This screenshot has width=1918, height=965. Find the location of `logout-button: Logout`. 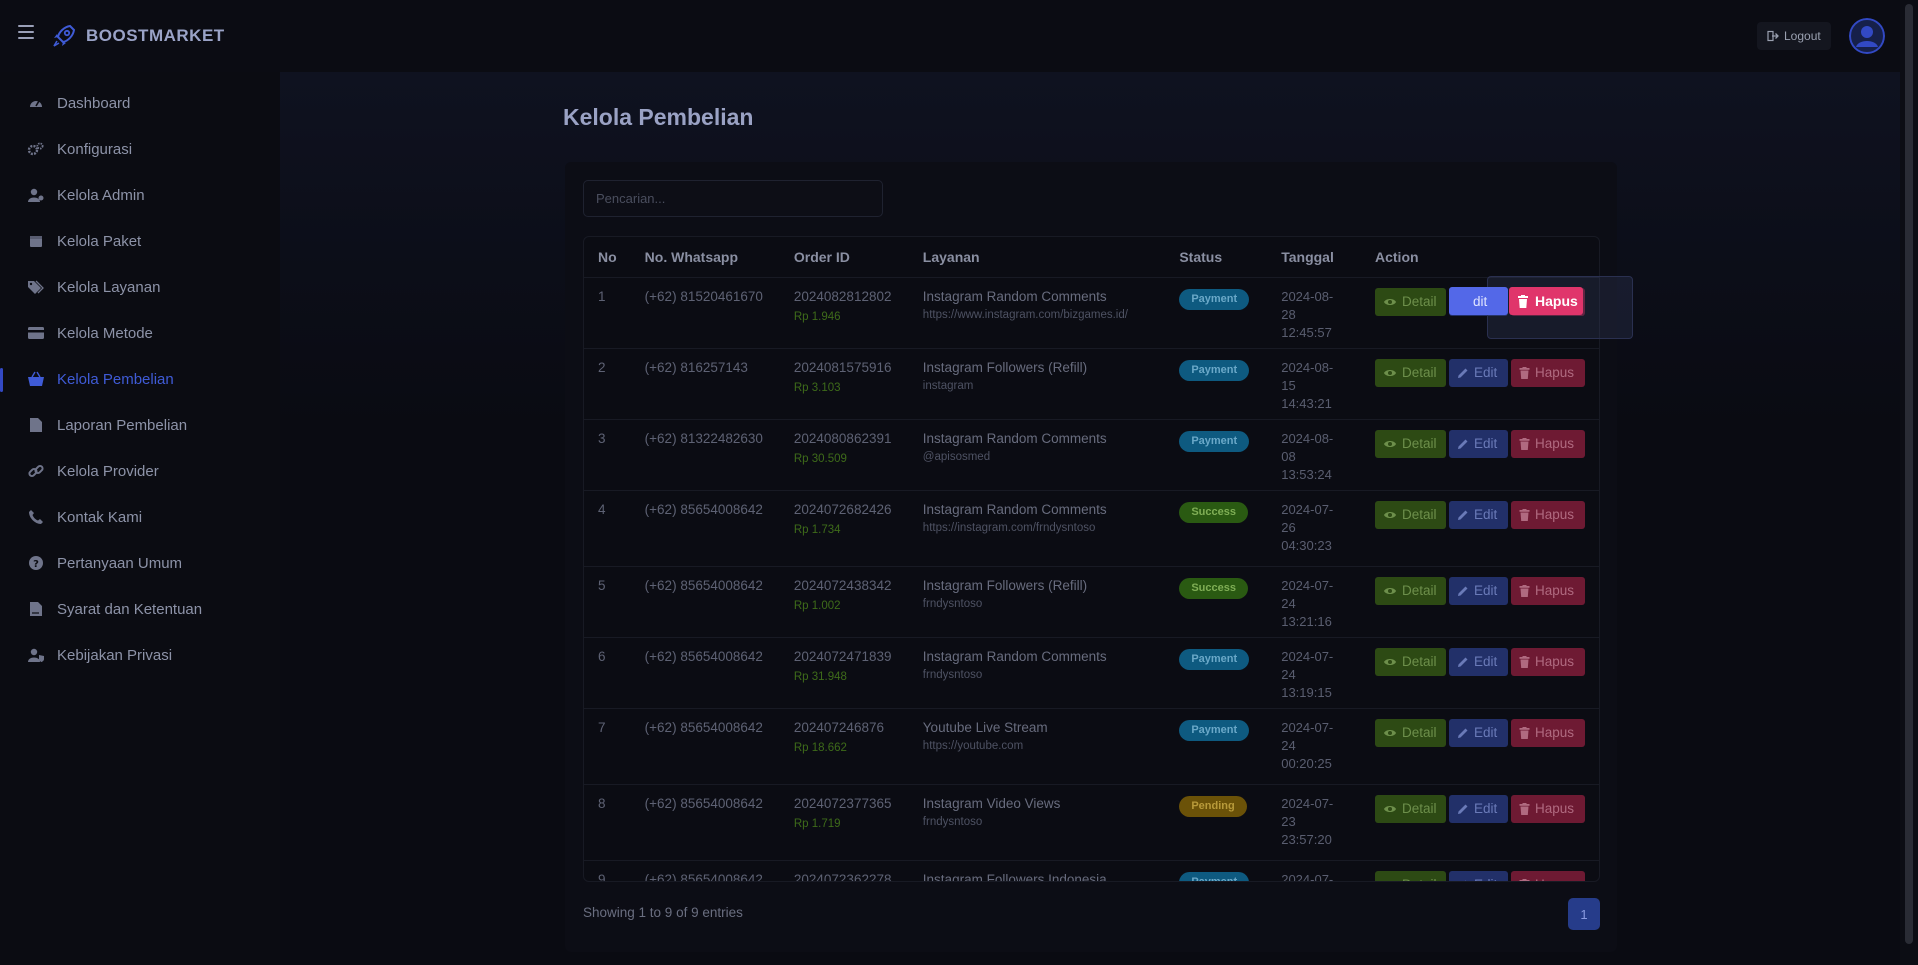

logout-button: Logout is located at coordinates (1794, 36).